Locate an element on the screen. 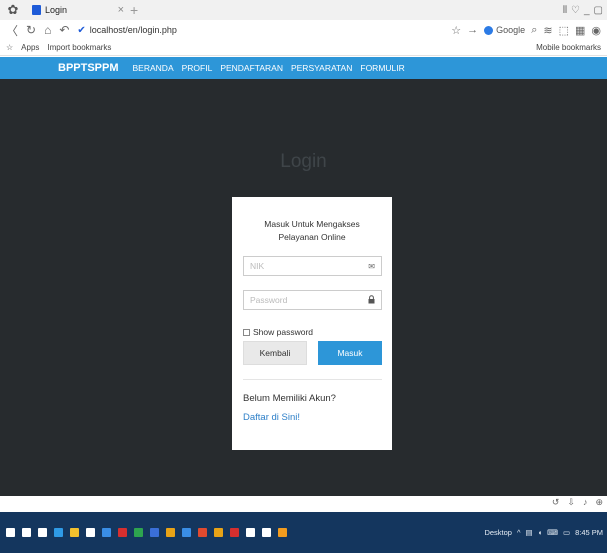  show-password-label: Show password is located at coordinates (283, 332).